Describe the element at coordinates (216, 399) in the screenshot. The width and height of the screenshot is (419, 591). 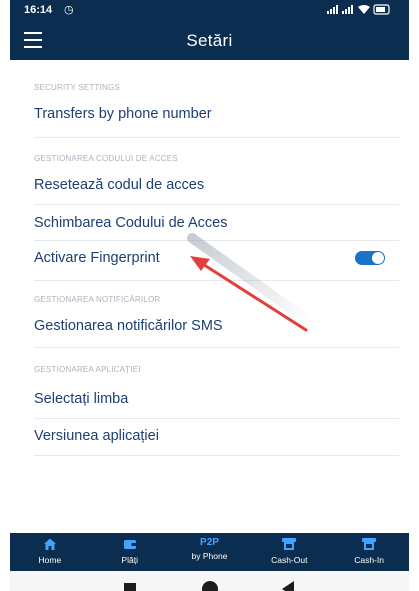
I see `select-language-item: Selectați limba` at that location.